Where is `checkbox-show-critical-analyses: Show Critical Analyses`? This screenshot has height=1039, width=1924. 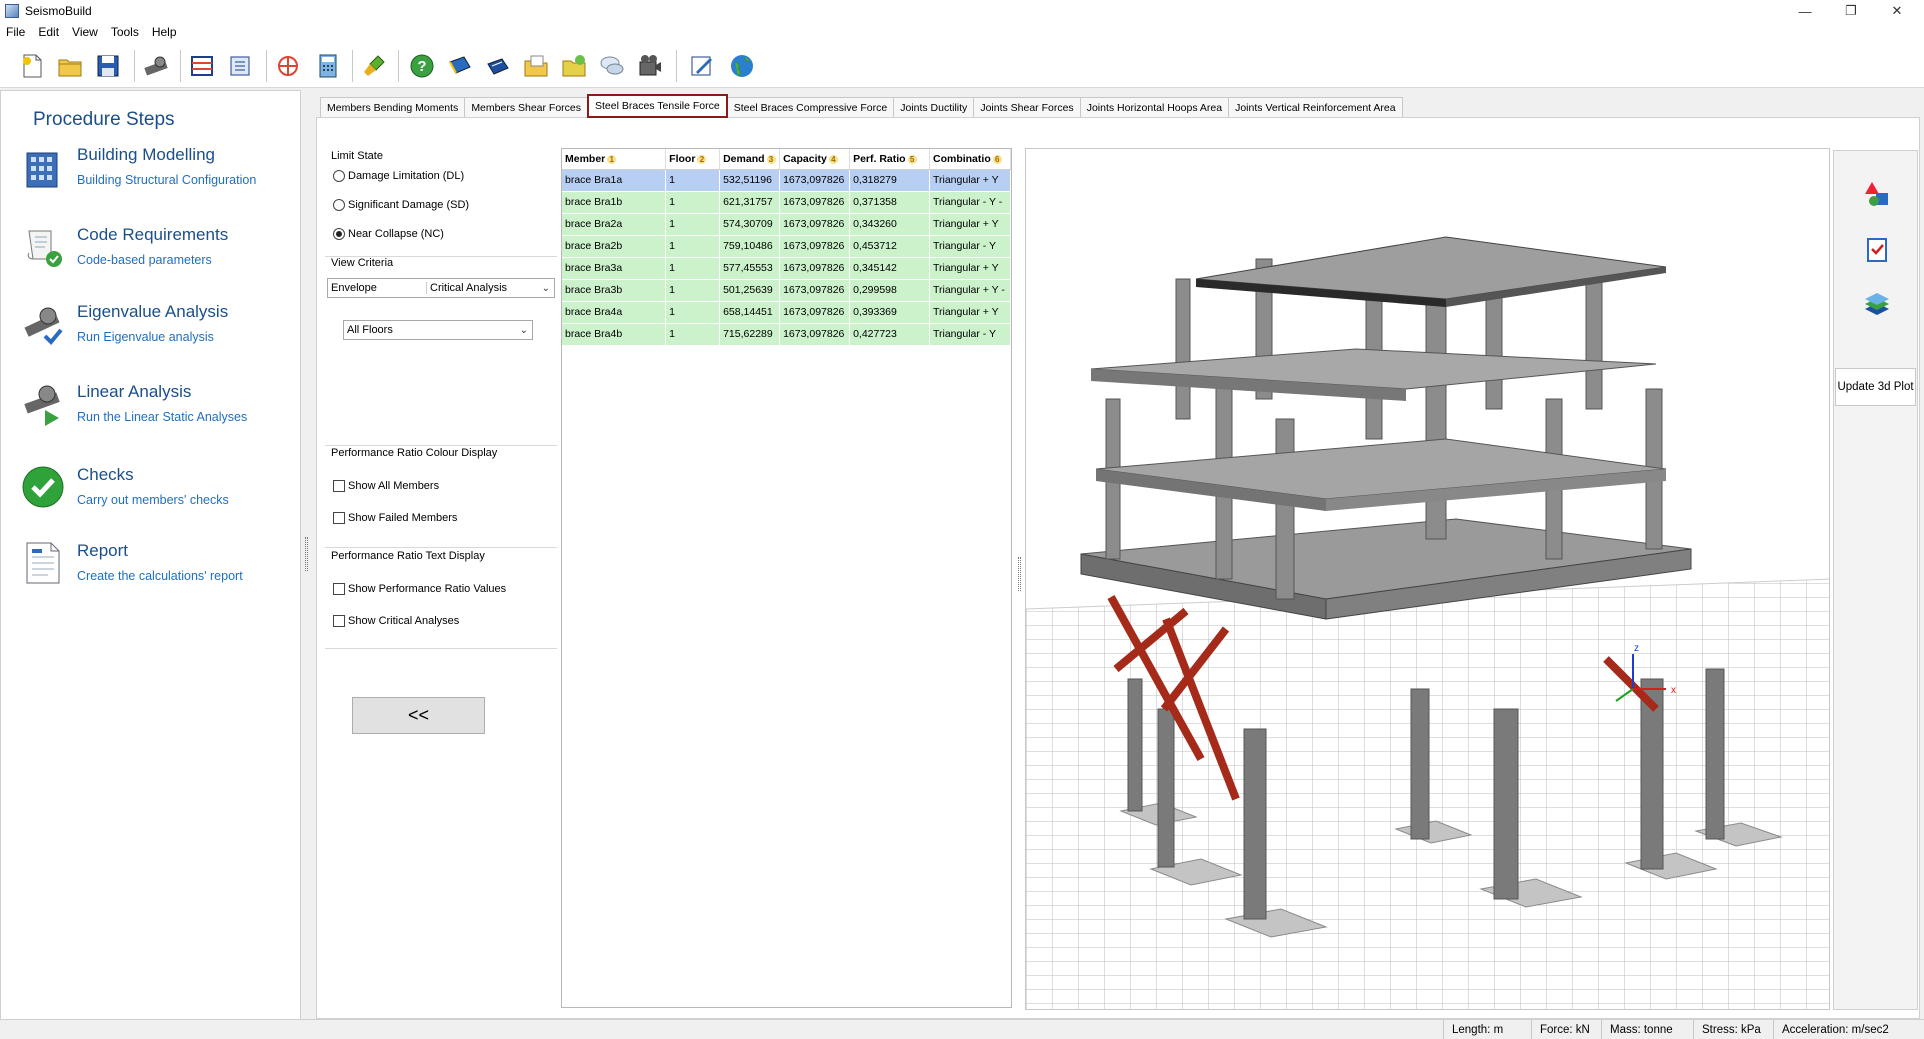 checkbox-show-critical-analyses: Show Critical Analyses is located at coordinates (396, 621).